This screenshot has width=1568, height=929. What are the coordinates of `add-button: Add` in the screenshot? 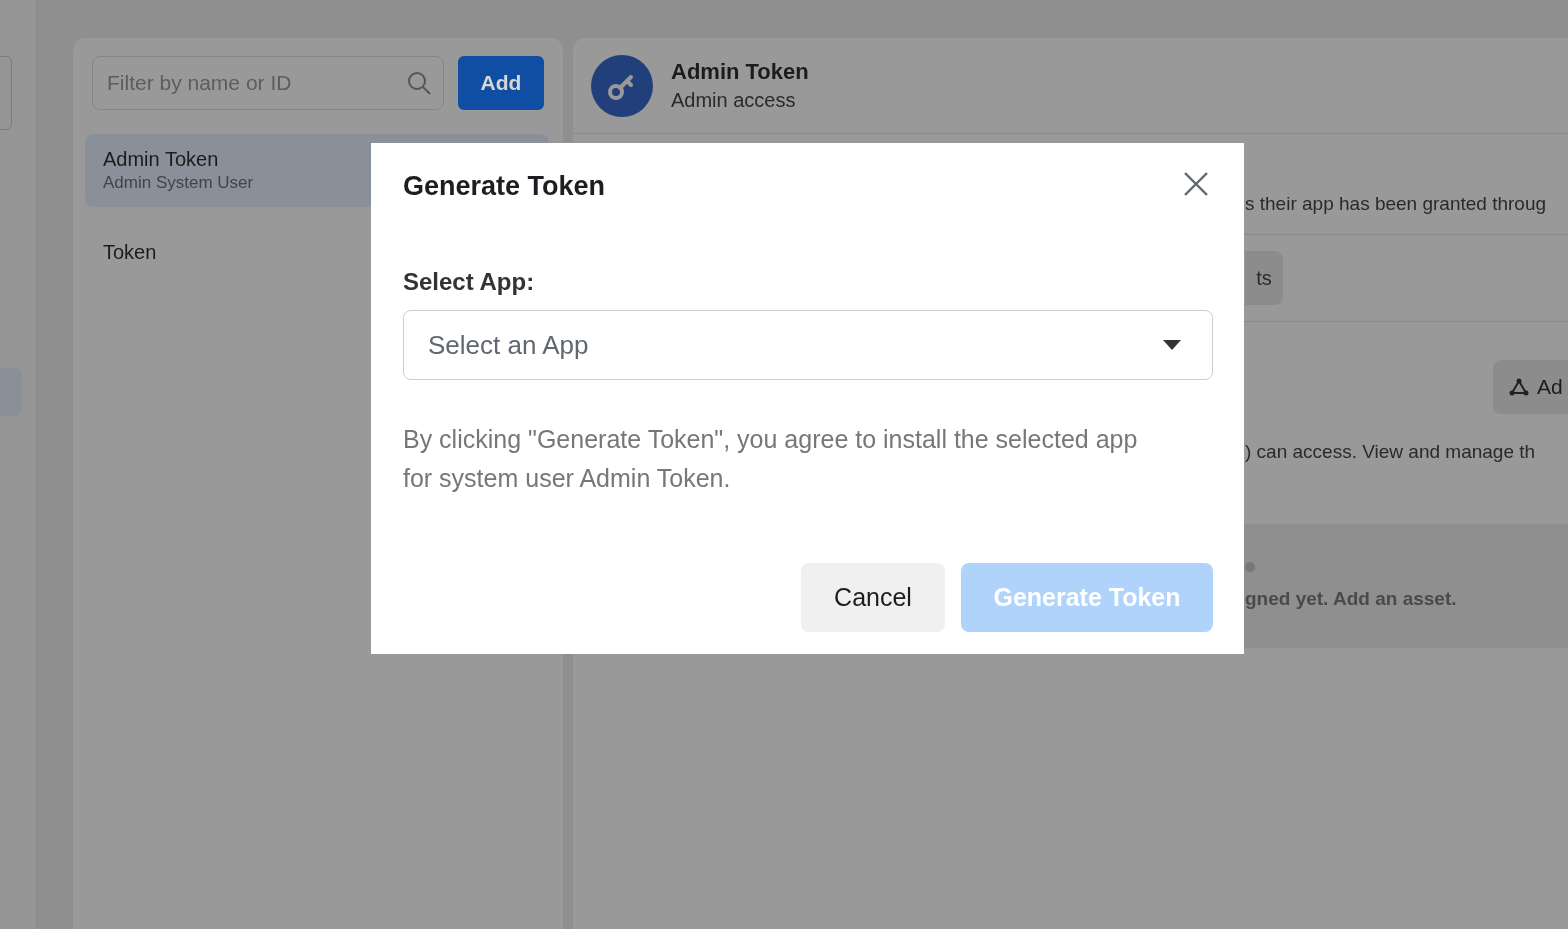 It's located at (501, 83).